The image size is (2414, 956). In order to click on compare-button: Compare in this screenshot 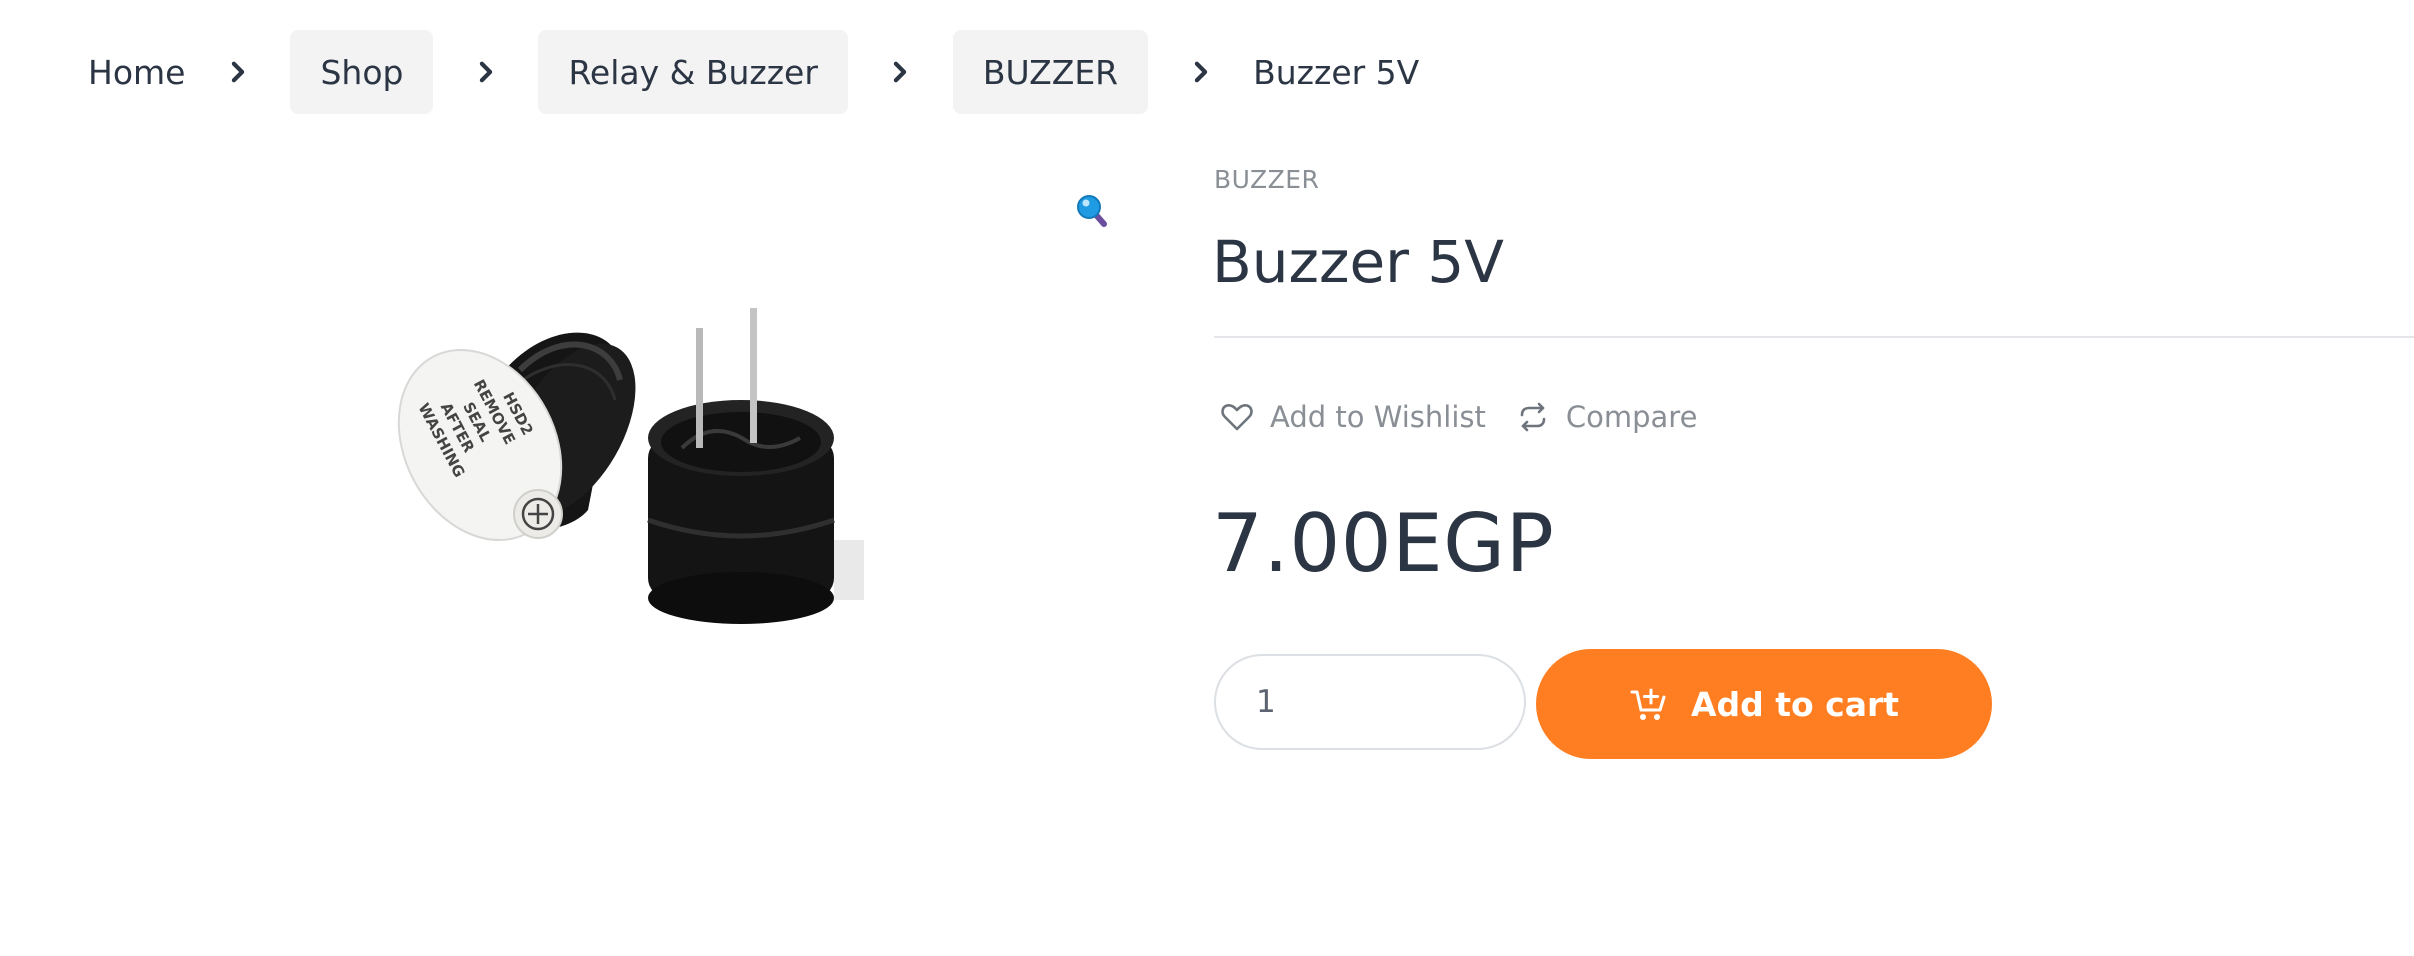, I will do `click(1607, 417)`.